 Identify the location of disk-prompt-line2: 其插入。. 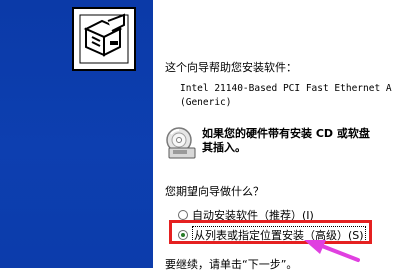
(224, 147).